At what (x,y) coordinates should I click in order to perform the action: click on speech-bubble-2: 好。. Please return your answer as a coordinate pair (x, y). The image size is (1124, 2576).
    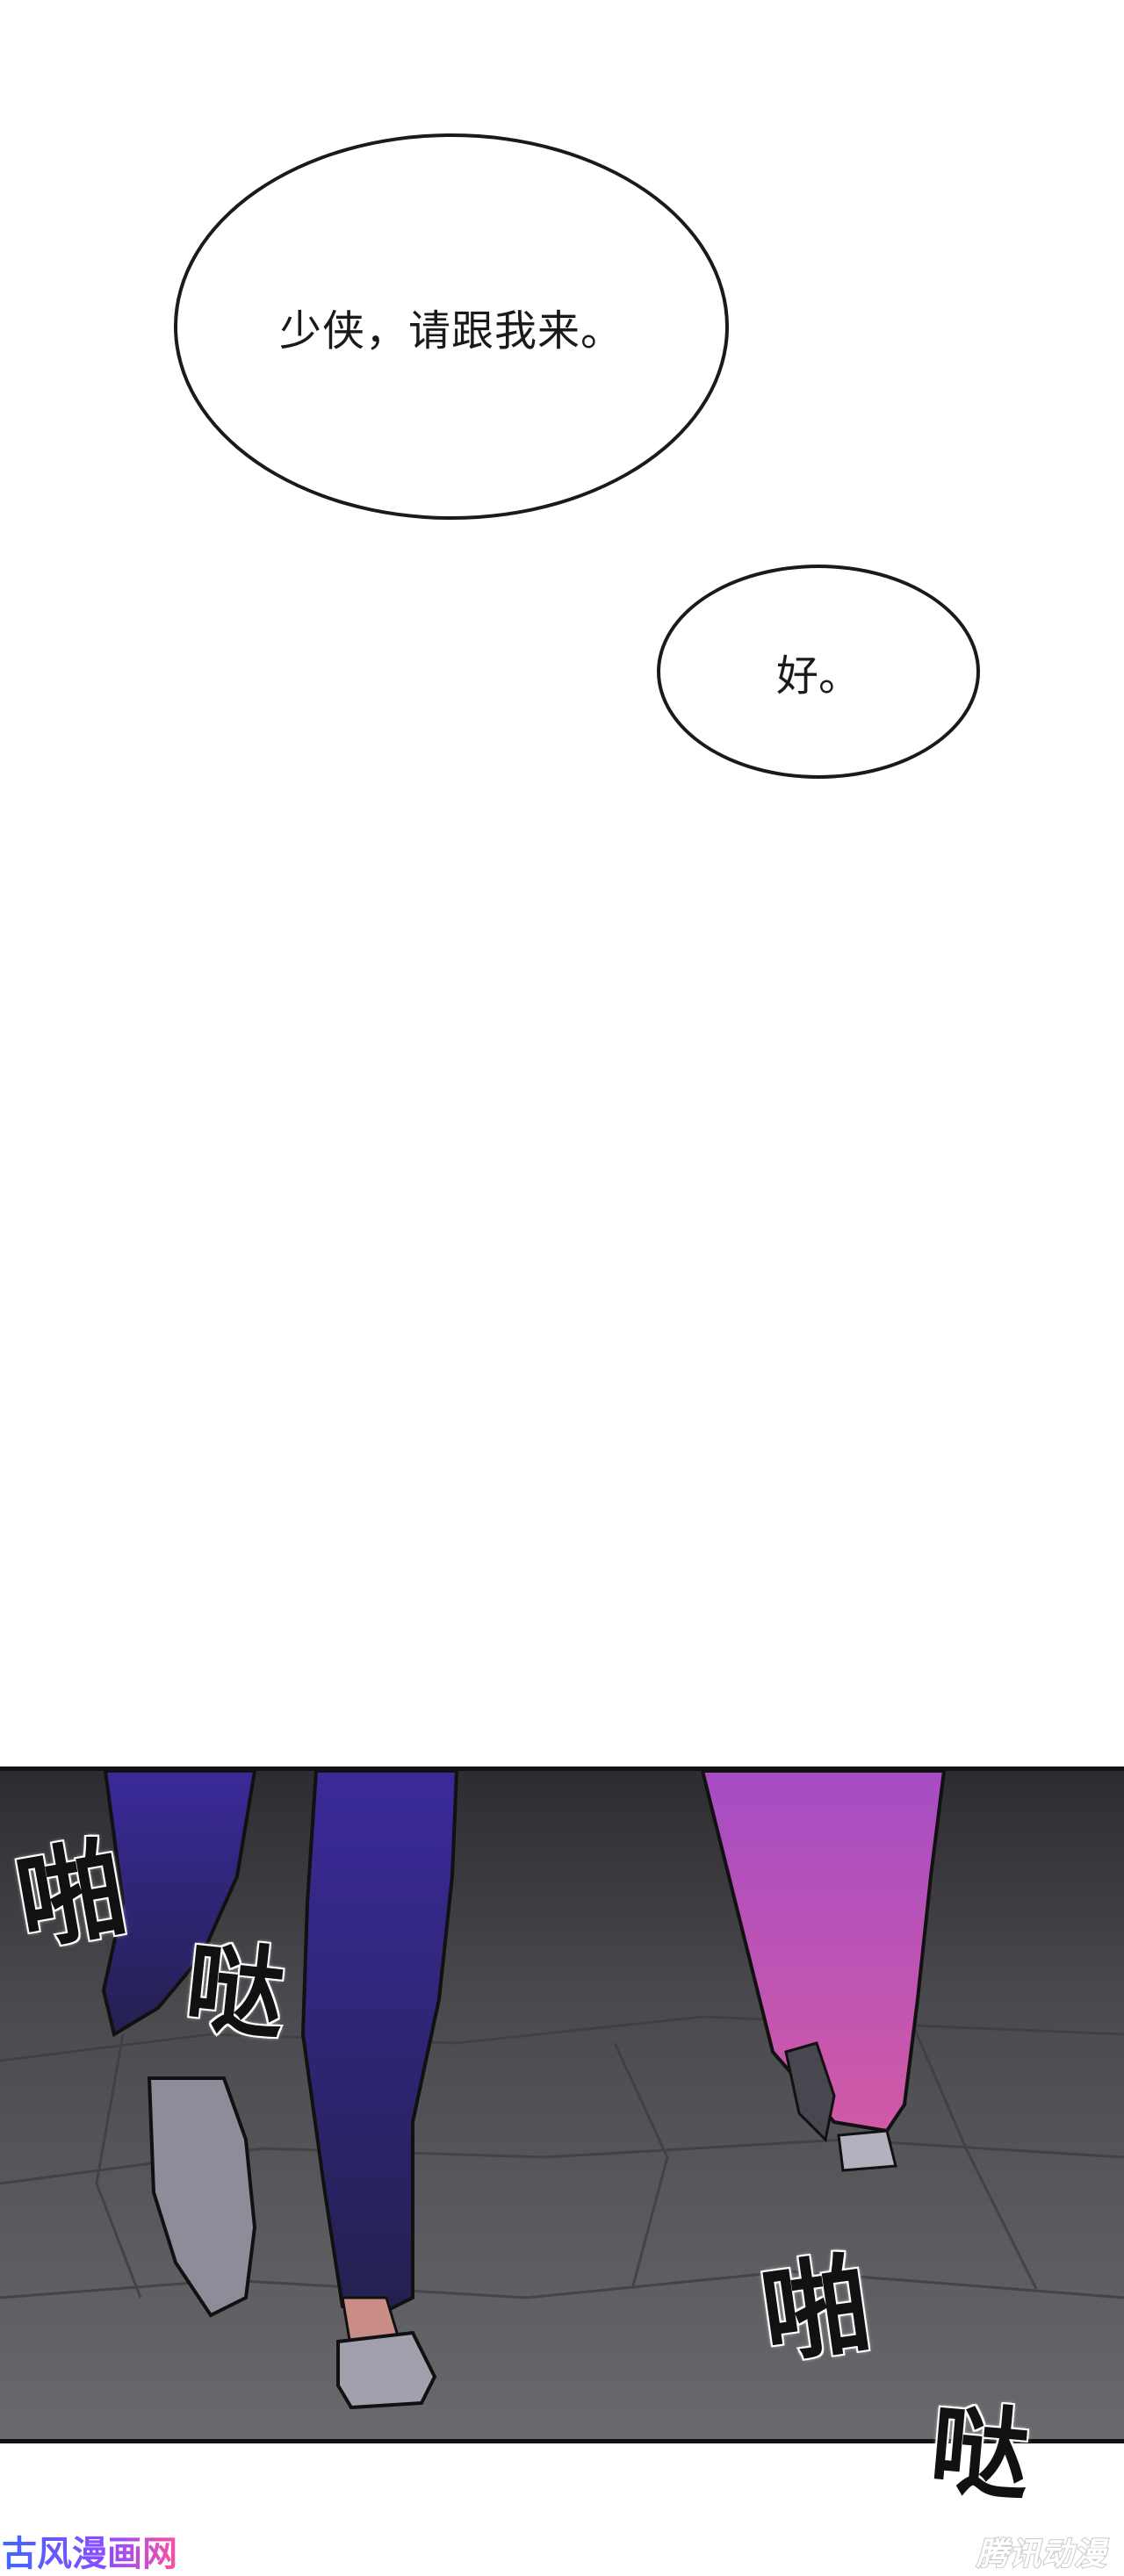
    Looking at the image, I should click on (819, 672).